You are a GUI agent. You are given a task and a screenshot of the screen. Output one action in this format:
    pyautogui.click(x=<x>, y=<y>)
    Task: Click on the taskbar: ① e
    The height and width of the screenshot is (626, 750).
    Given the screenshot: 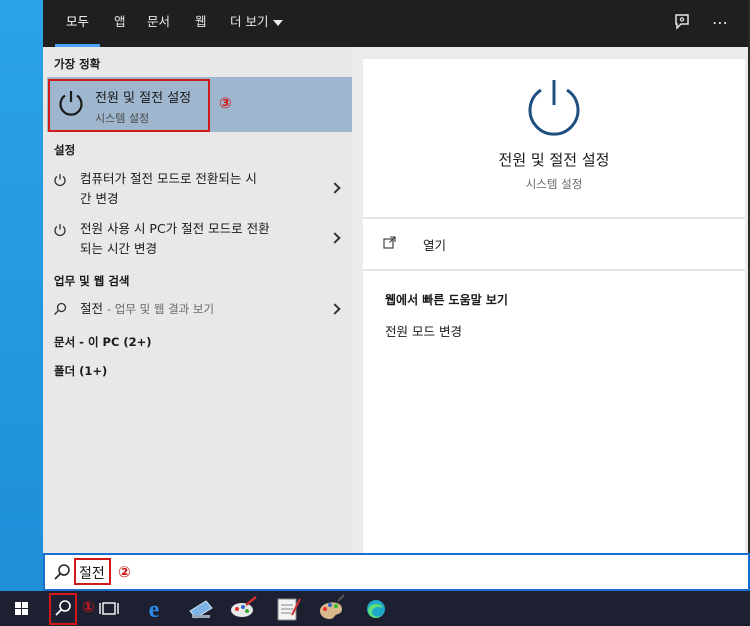 What is the action you would take?
    pyautogui.click(x=375, y=608)
    